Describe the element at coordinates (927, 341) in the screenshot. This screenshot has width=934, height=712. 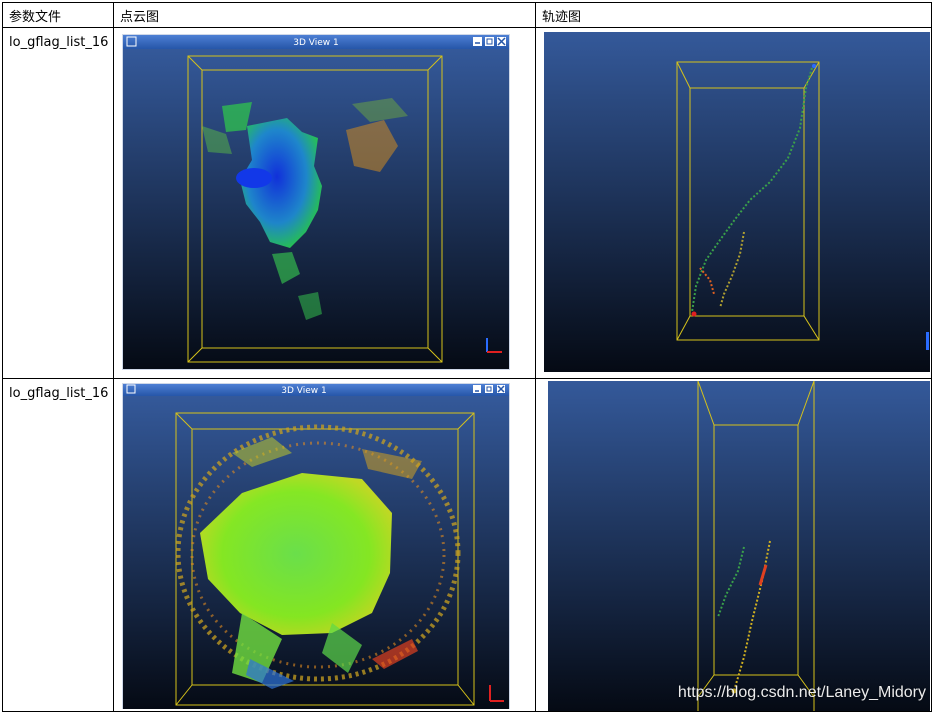
I see `axis-gizmo-icon` at that location.